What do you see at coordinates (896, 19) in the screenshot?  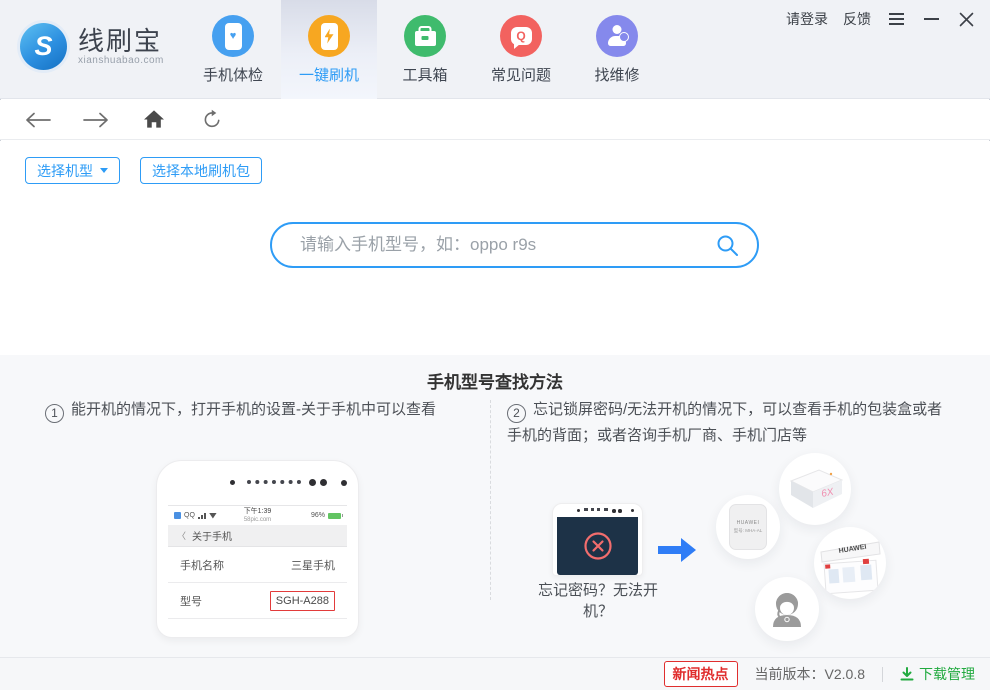 I see `hamburger-menu-icon` at bounding box center [896, 19].